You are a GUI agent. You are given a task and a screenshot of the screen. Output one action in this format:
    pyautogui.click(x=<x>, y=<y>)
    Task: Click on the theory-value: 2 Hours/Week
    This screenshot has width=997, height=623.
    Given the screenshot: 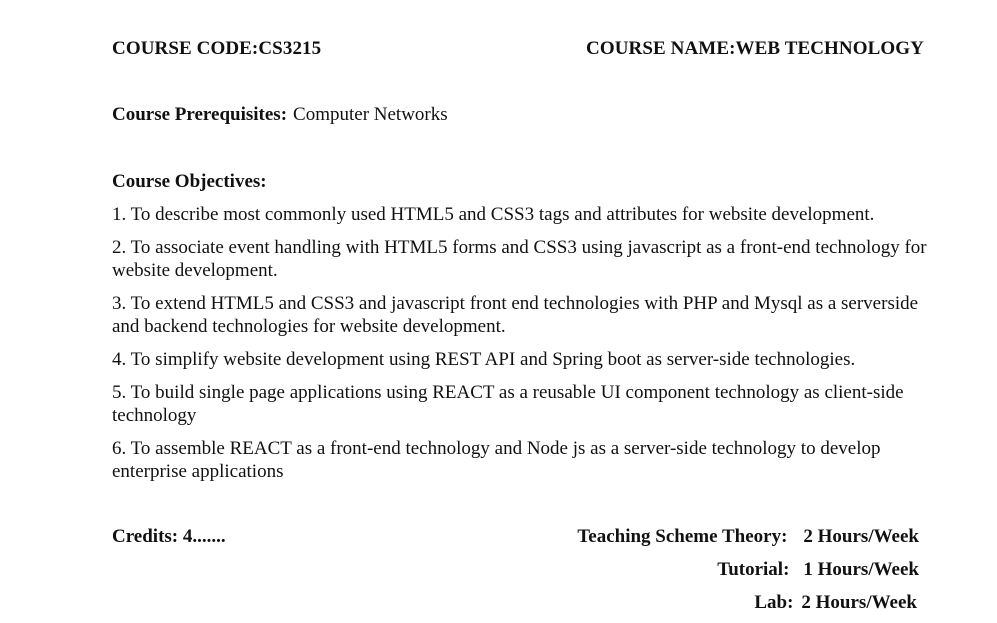 What is the action you would take?
    pyautogui.click(x=861, y=536)
    